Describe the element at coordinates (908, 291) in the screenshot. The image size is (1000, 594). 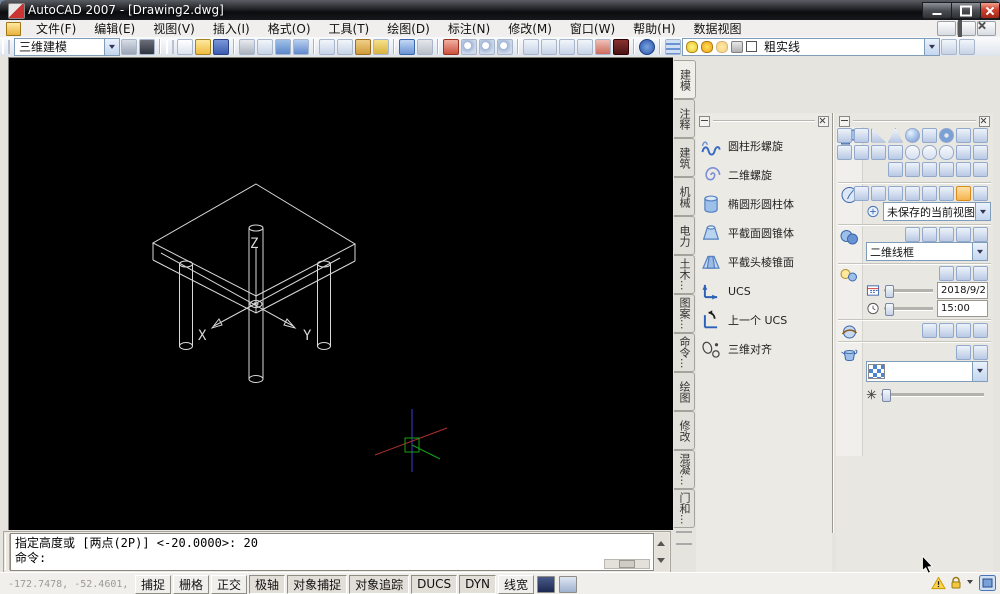
I see `date-slider` at that location.